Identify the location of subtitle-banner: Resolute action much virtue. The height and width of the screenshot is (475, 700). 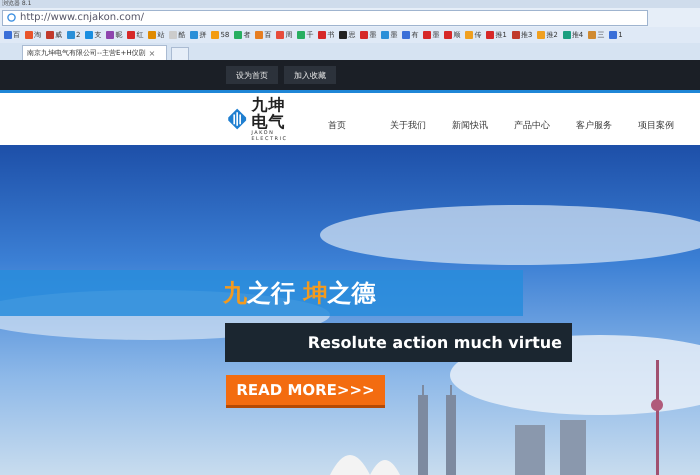
(398, 342).